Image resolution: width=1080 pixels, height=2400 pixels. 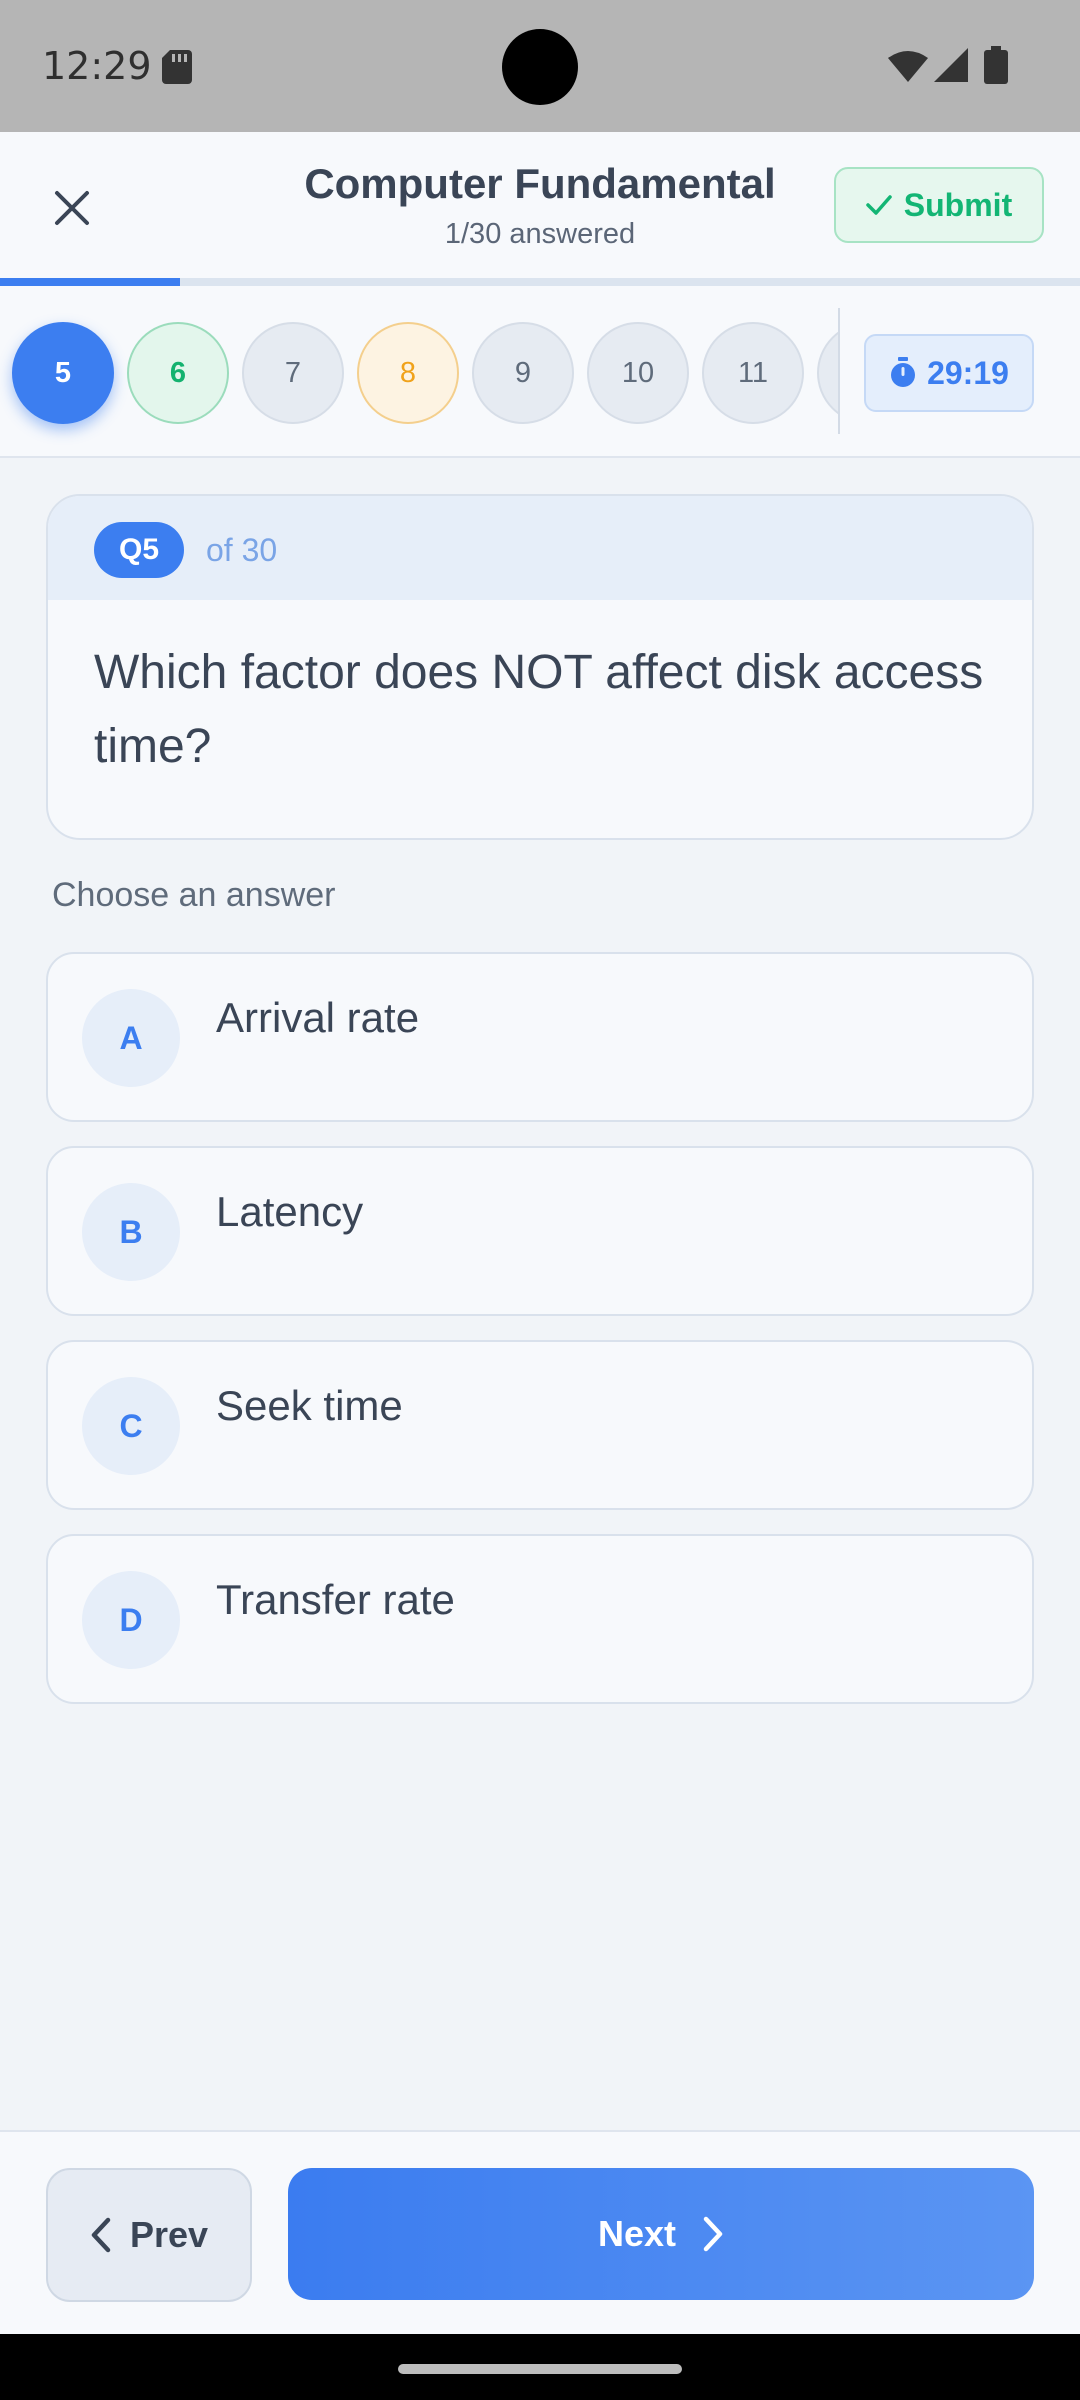 I want to click on cell-signal-icon, so click(x=951, y=65).